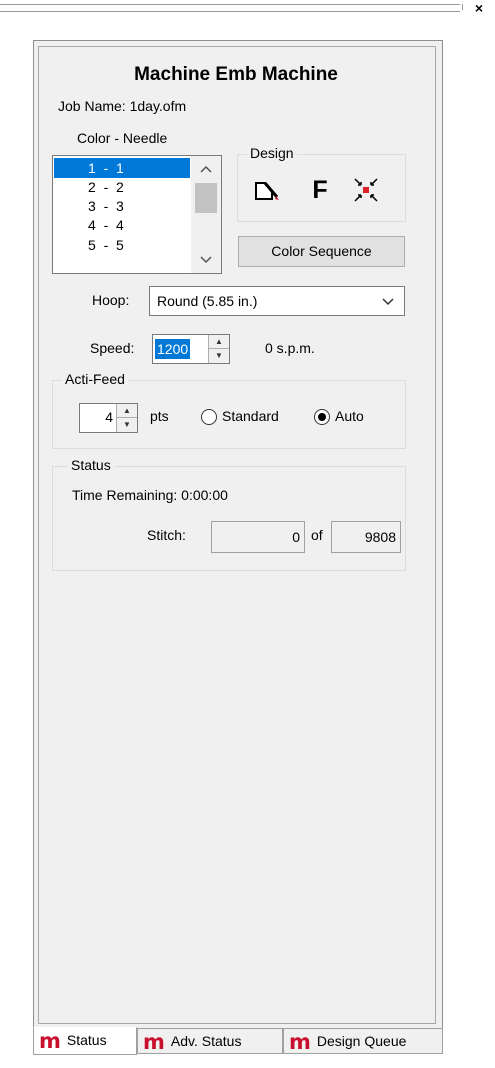 The width and height of the screenshot is (495, 1068). What do you see at coordinates (122, 187) in the screenshot?
I see `list-item: 2 - 2` at bounding box center [122, 187].